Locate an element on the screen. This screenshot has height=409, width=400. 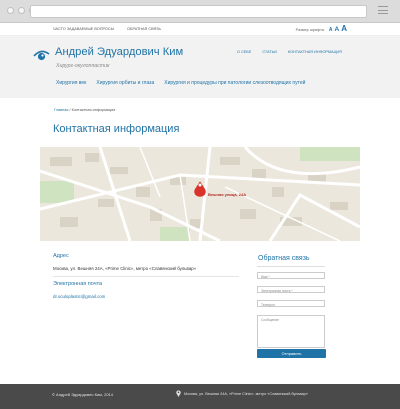
page-title: Контактная информация is located at coordinates (116, 129).